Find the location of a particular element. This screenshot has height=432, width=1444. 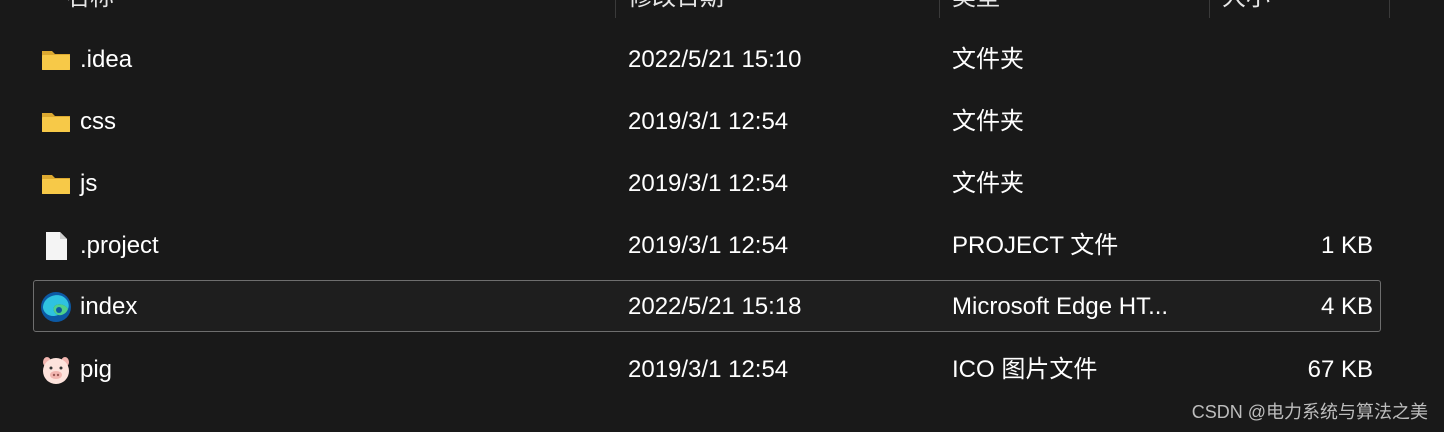

column-header-date: 修改日期 is located at coordinates (676, 9).